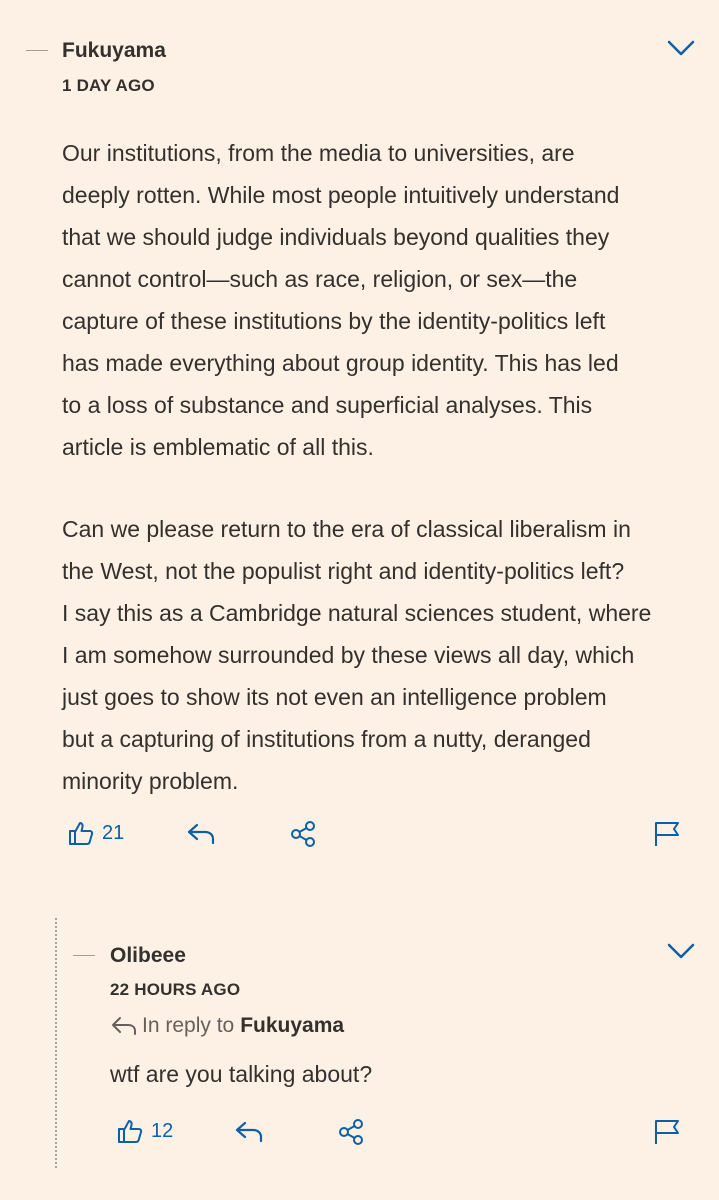  Describe the element at coordinates (175, 989) in the screenshot. I see `reply-timestamp: 22 HOURS AGO` at that location.